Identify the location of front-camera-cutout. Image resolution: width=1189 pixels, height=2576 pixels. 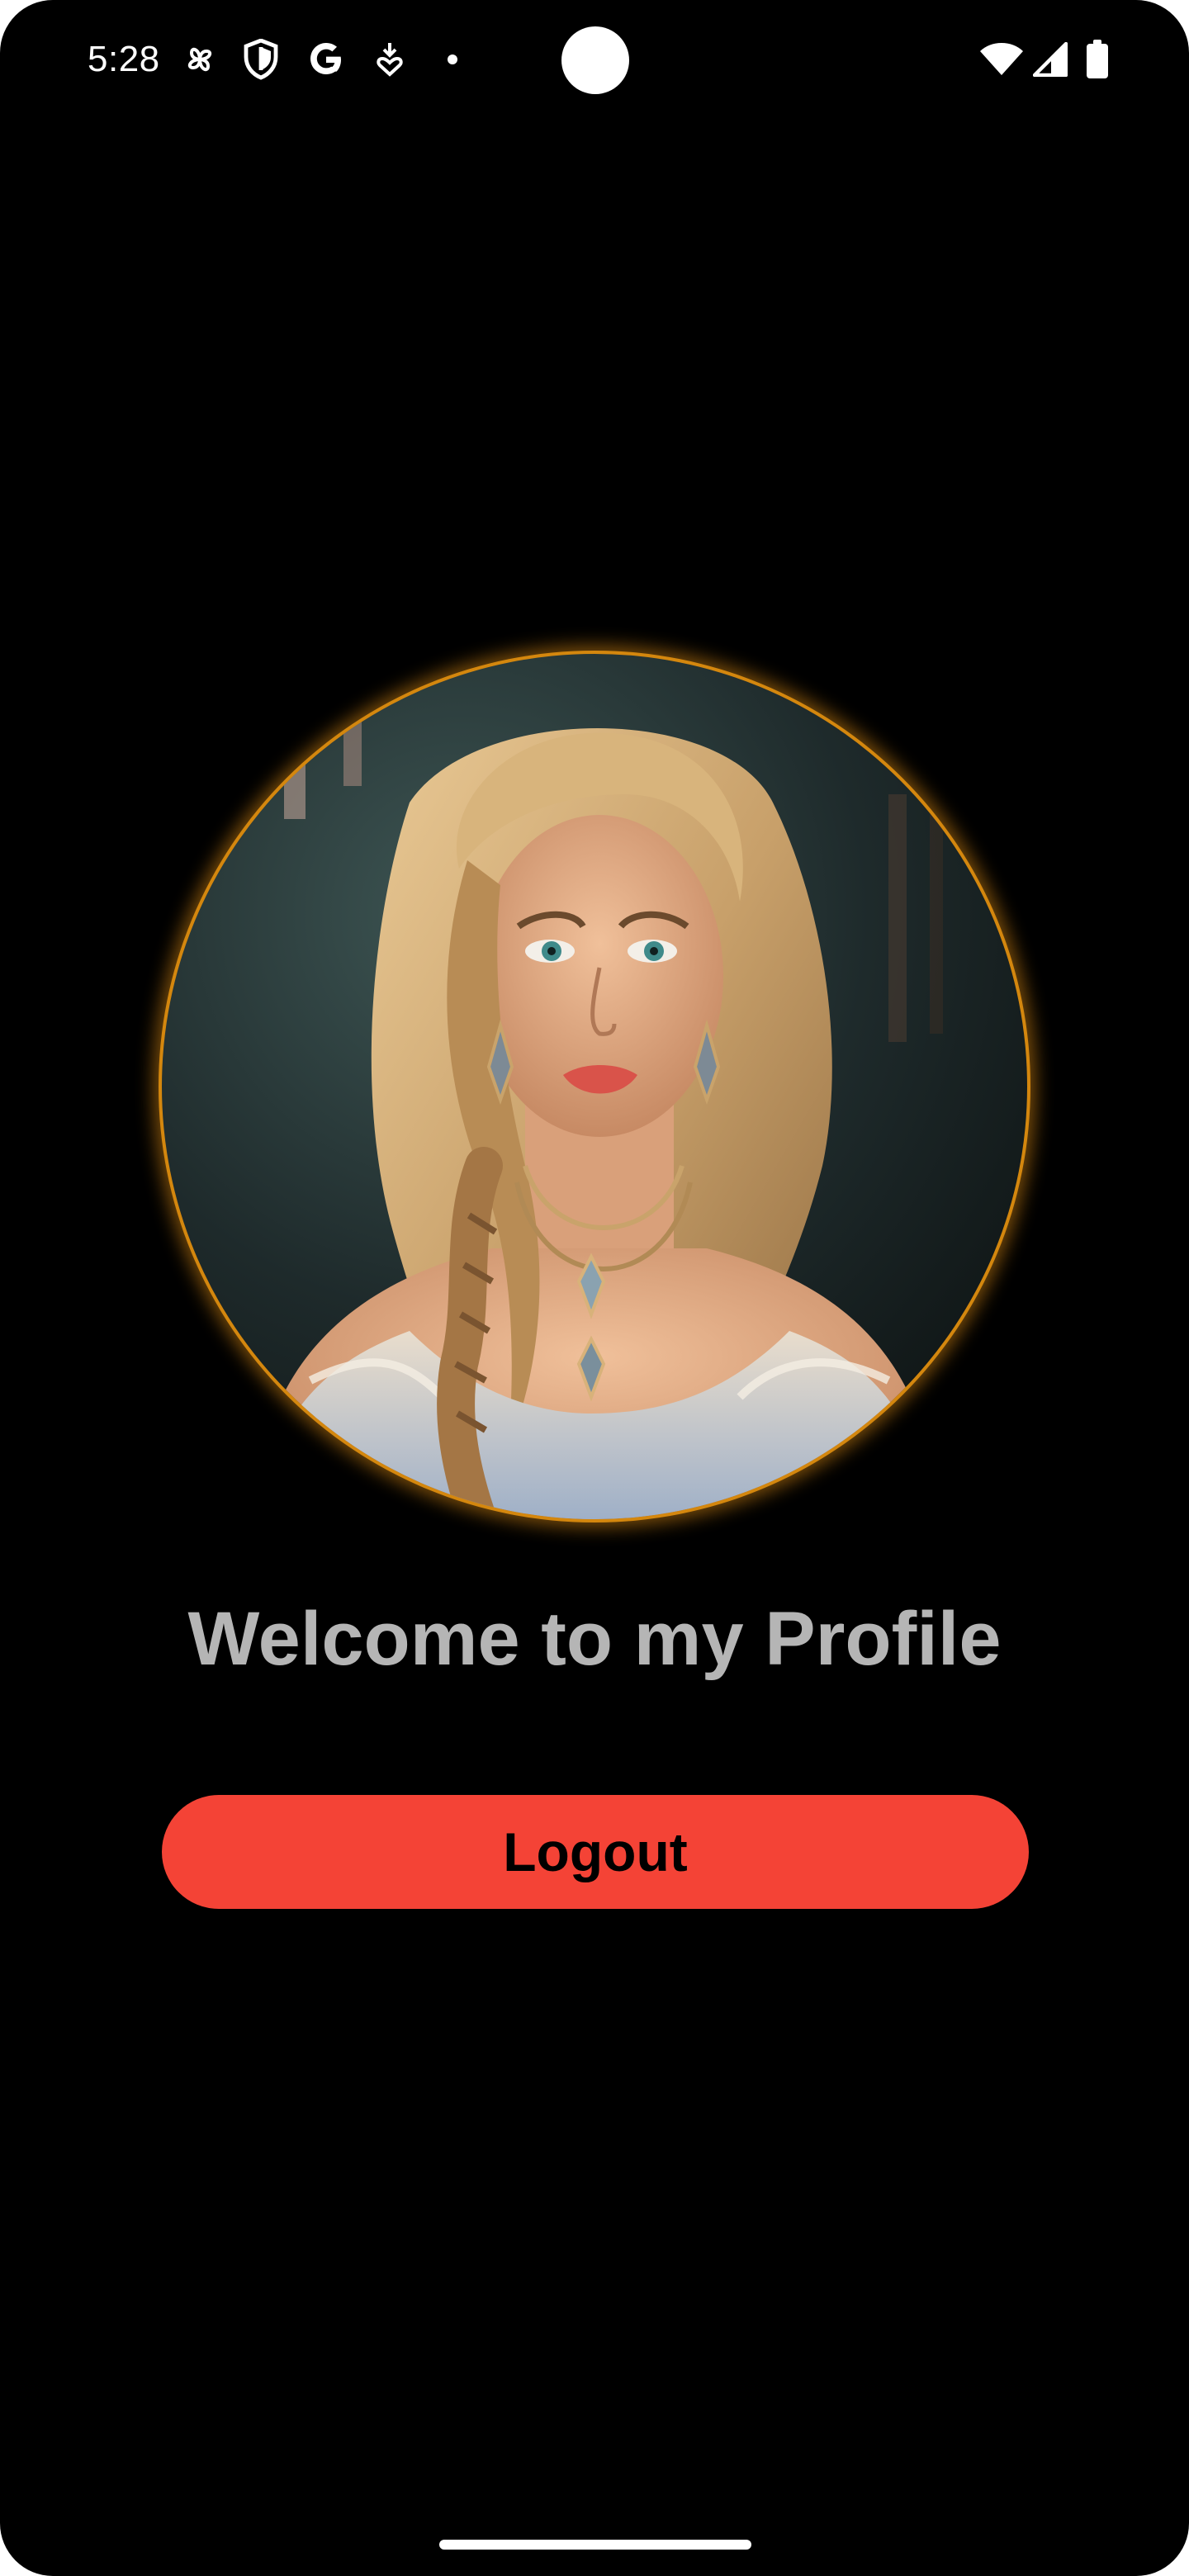
(595, 60).